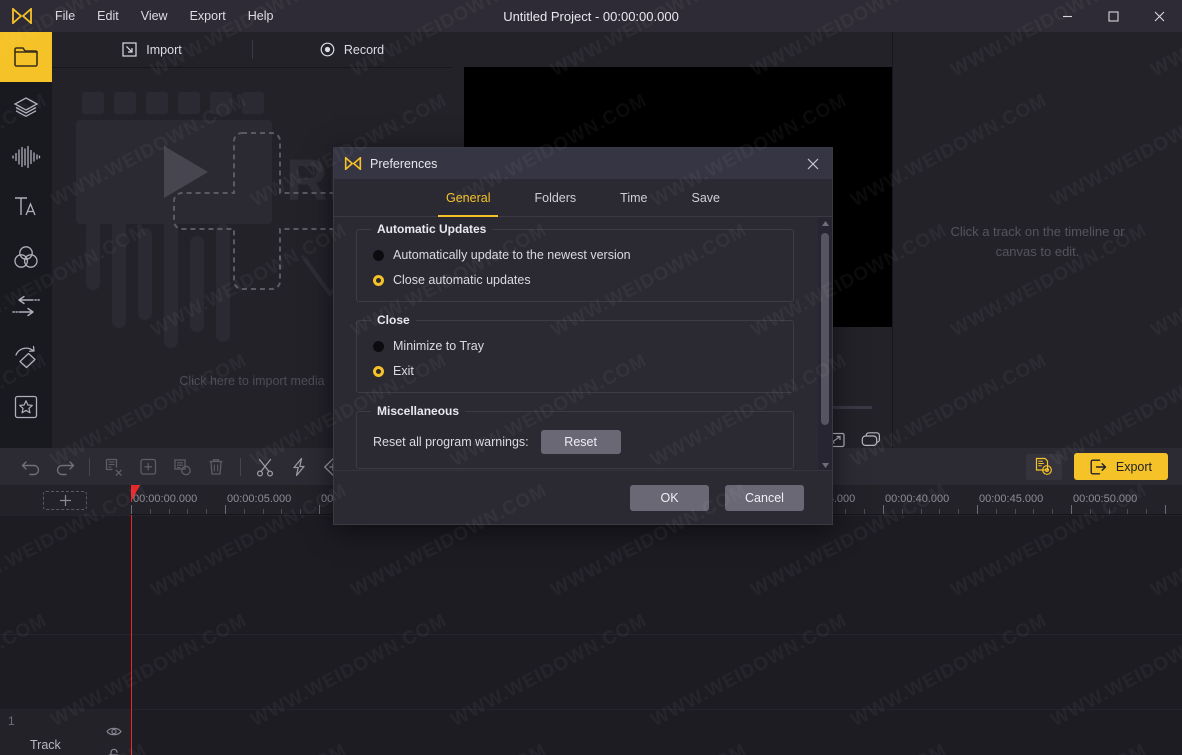  I want to click on scrollbar-thumb, so click(825, 329).